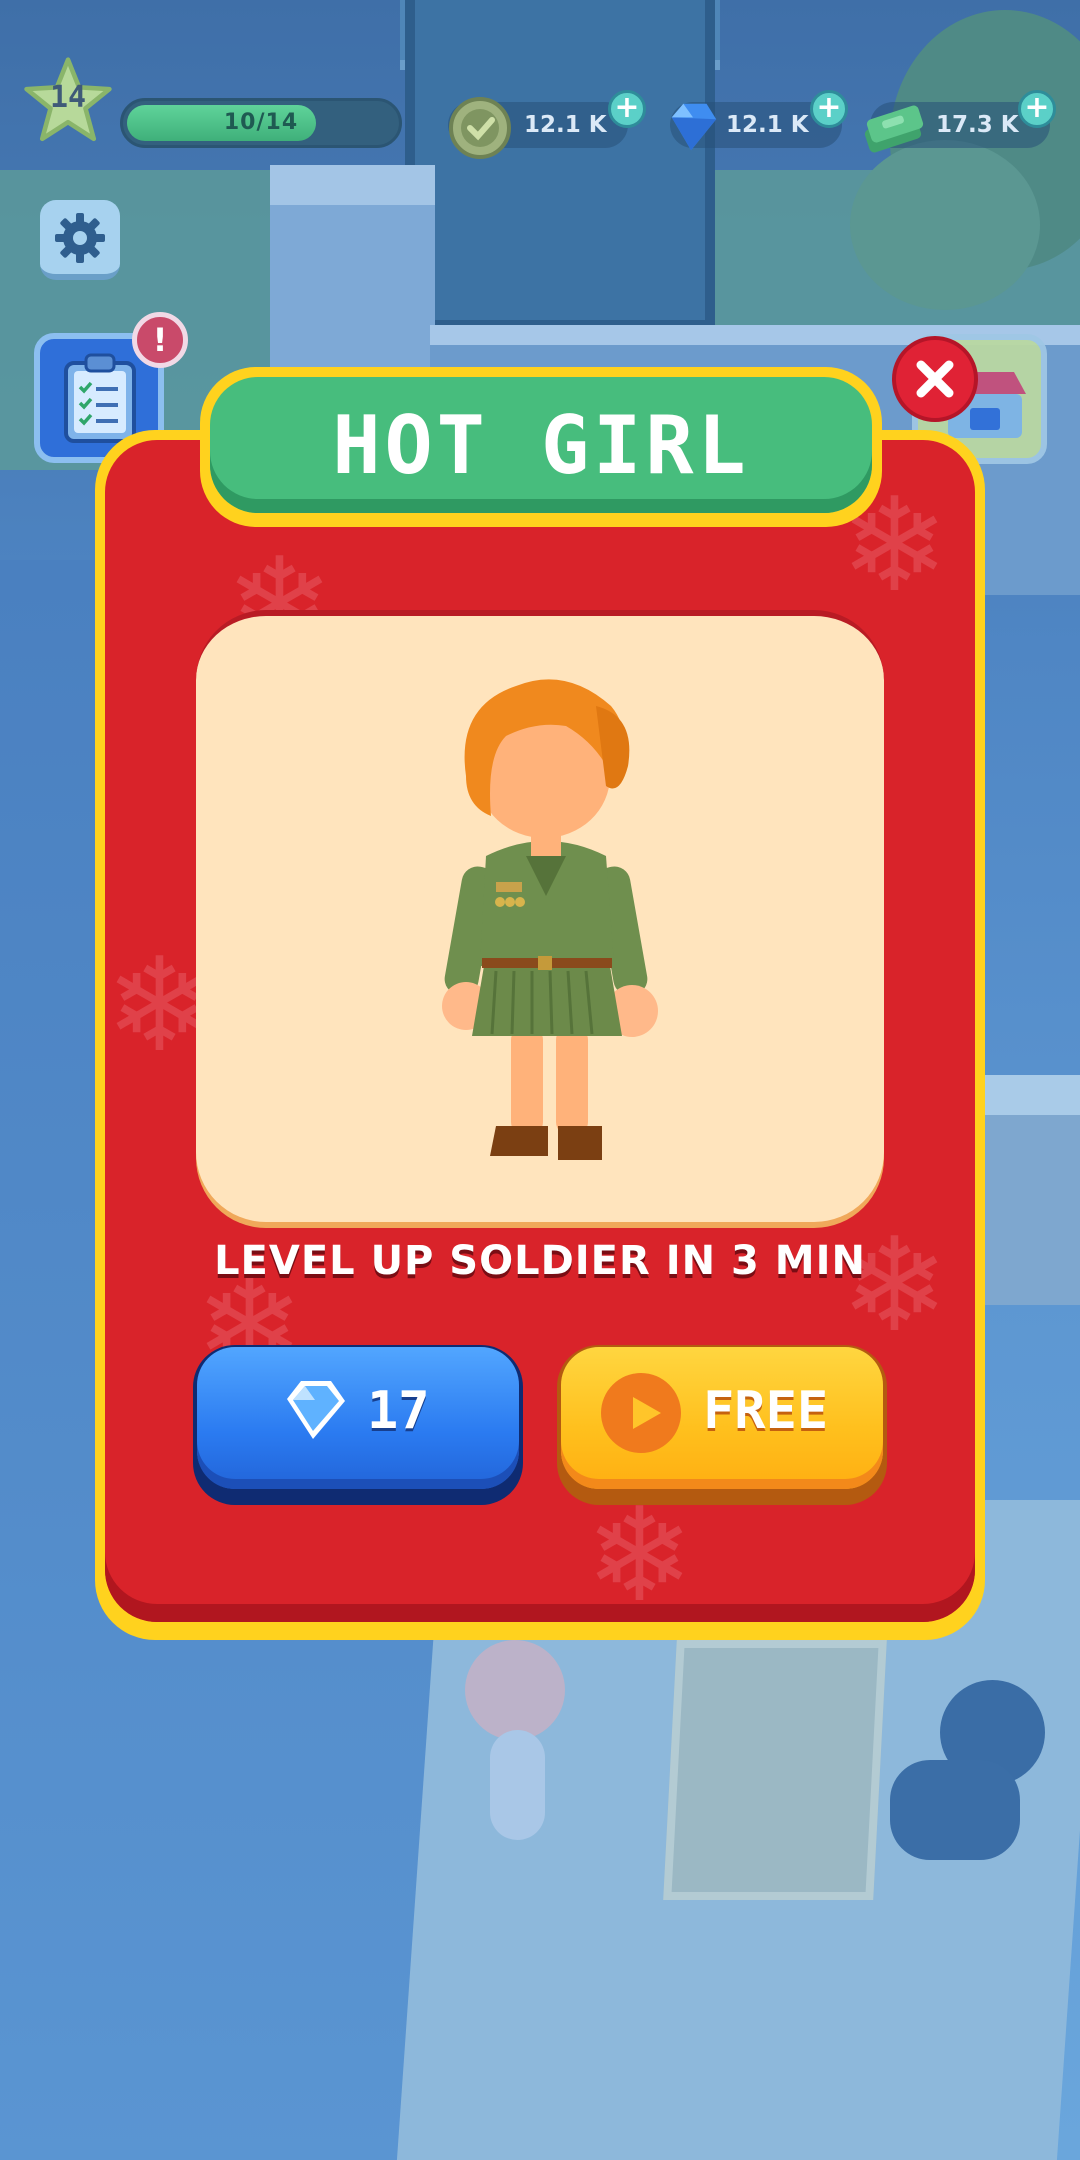  Describe the element at coordinates (565, 125) in the screenshot. I see `currency-tokens-amount: 12.1 K` at that location.